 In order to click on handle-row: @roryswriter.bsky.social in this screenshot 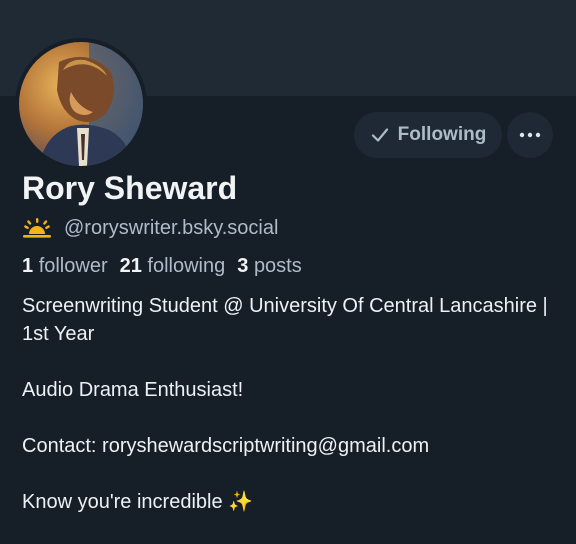, I will do `click(150, 228)`.